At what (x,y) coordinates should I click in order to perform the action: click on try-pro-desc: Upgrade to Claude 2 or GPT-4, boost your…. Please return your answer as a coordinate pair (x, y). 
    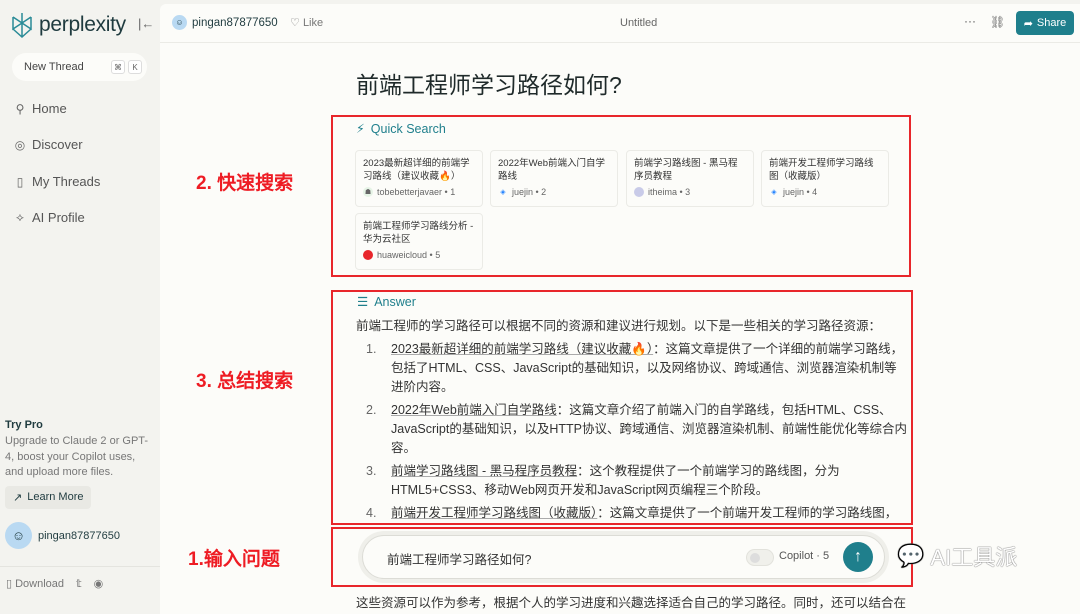
    Looking at the image, I should click on (77, 456).